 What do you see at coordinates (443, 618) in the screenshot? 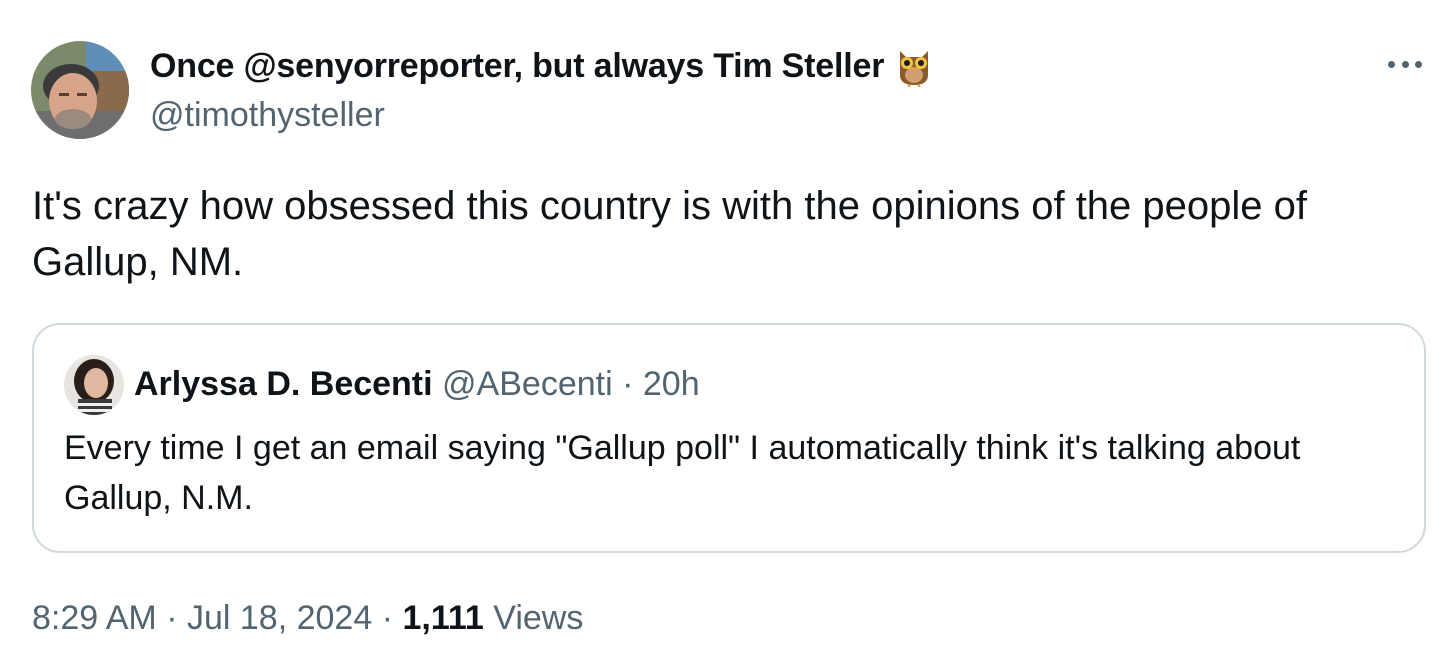
I see `views-count: 1,111` at bounding box center [443, 618].